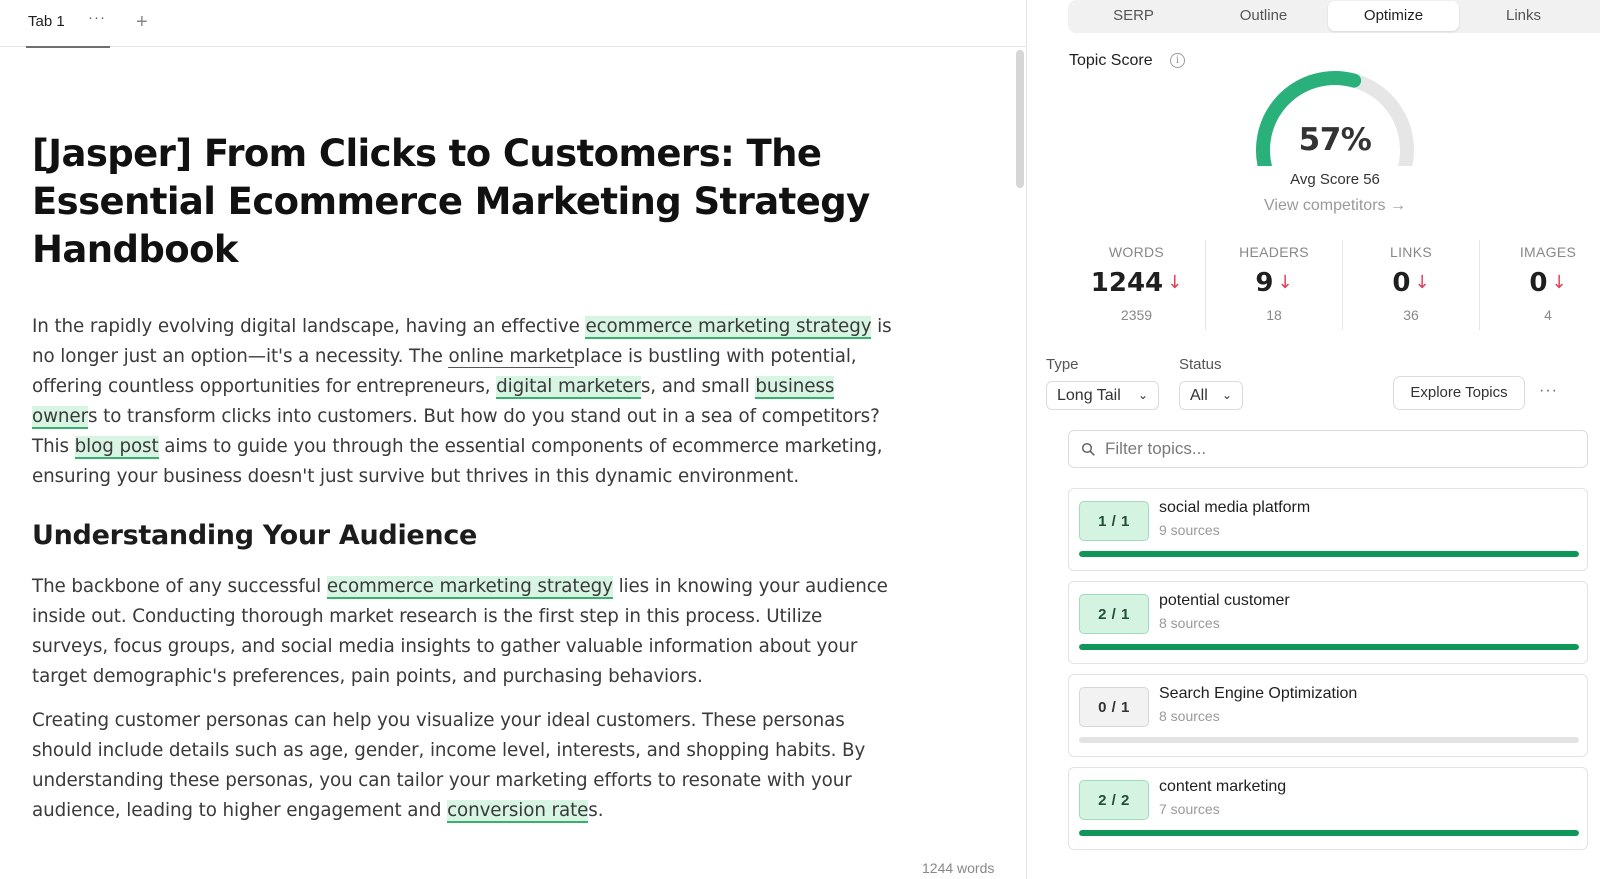 The height and width of the screenshot is (879, 1600). I want to click on stat-label: LINKS, so click(1411, 252).